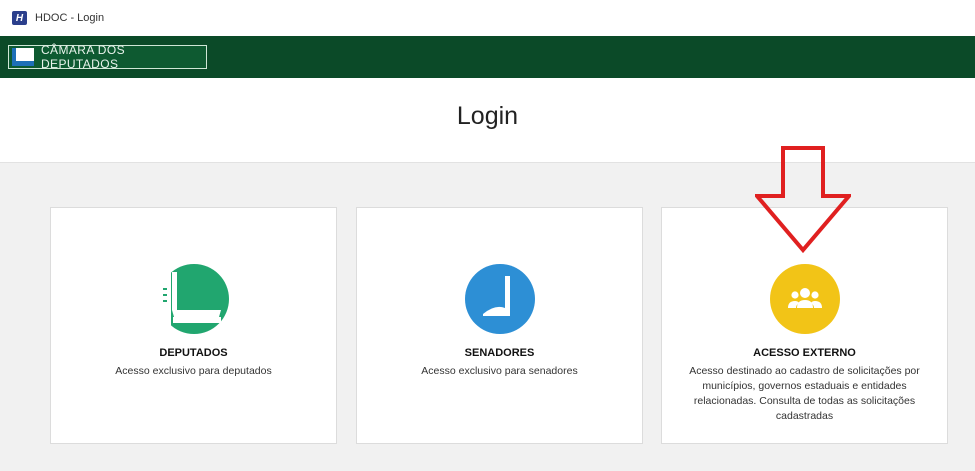 This screenshot has height=471, width=975. I want to click on camara-logo-link: CÂMARA DOS DEPUTADOS, so click(107, 57).